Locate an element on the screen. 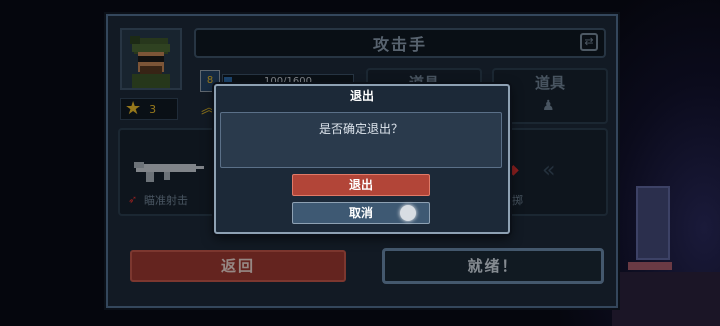 This screenshot has height=326, width=720. dialog-title: 退出 is located at coordinates (361, 96).